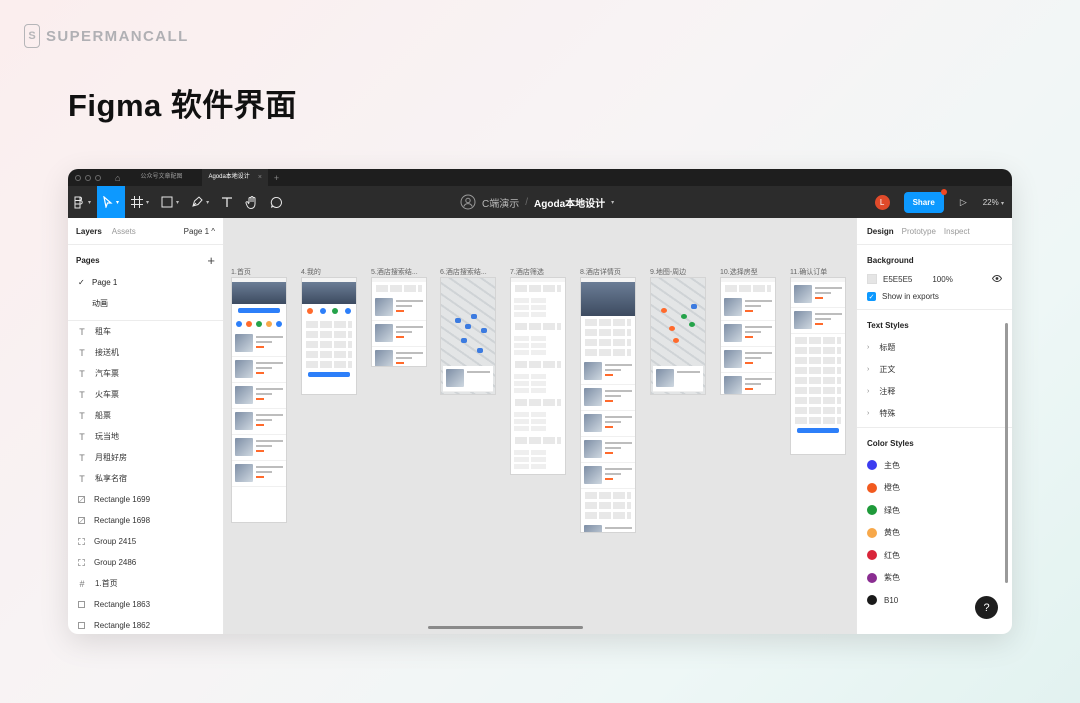  Describe the element at coordinates (276, 202) in the screenshot. I see `comment-icon` at that location.